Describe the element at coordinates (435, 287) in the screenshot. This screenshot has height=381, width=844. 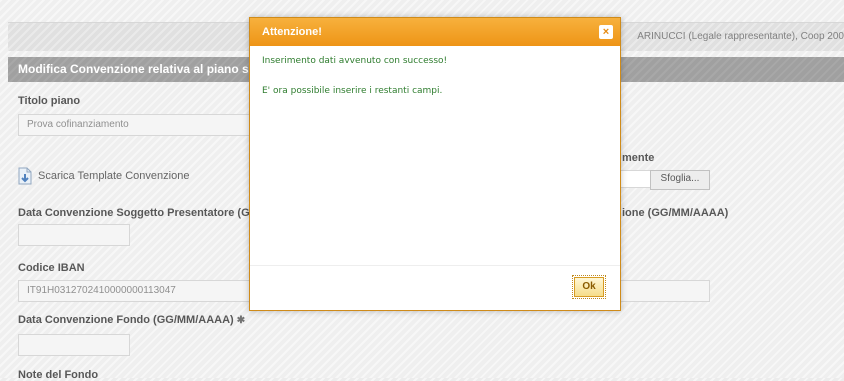
I see `dialog-footer: Ok` at that location.